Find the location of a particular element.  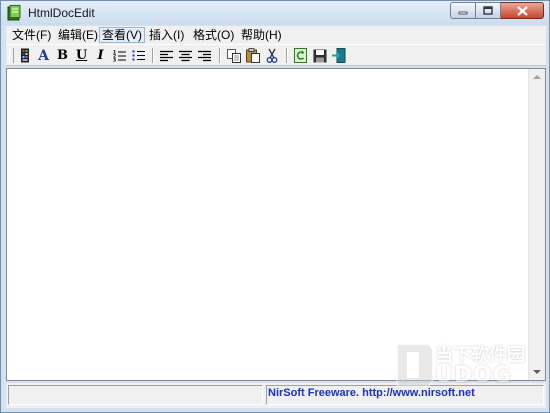

numbered-list-icon: 1 2 3 is located at coordinates (119, 56).